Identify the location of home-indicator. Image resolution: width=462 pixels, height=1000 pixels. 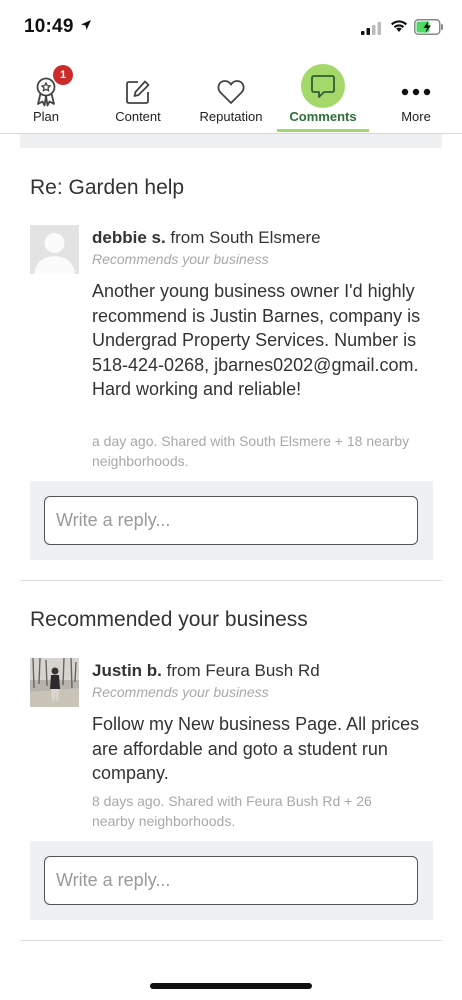
(231, 986).